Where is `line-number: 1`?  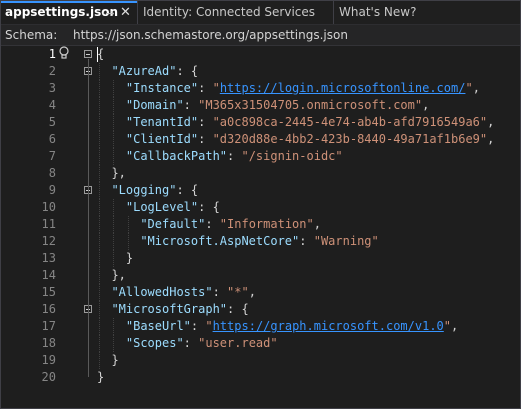
line-number: 1 is located at coordinates (52, 54).